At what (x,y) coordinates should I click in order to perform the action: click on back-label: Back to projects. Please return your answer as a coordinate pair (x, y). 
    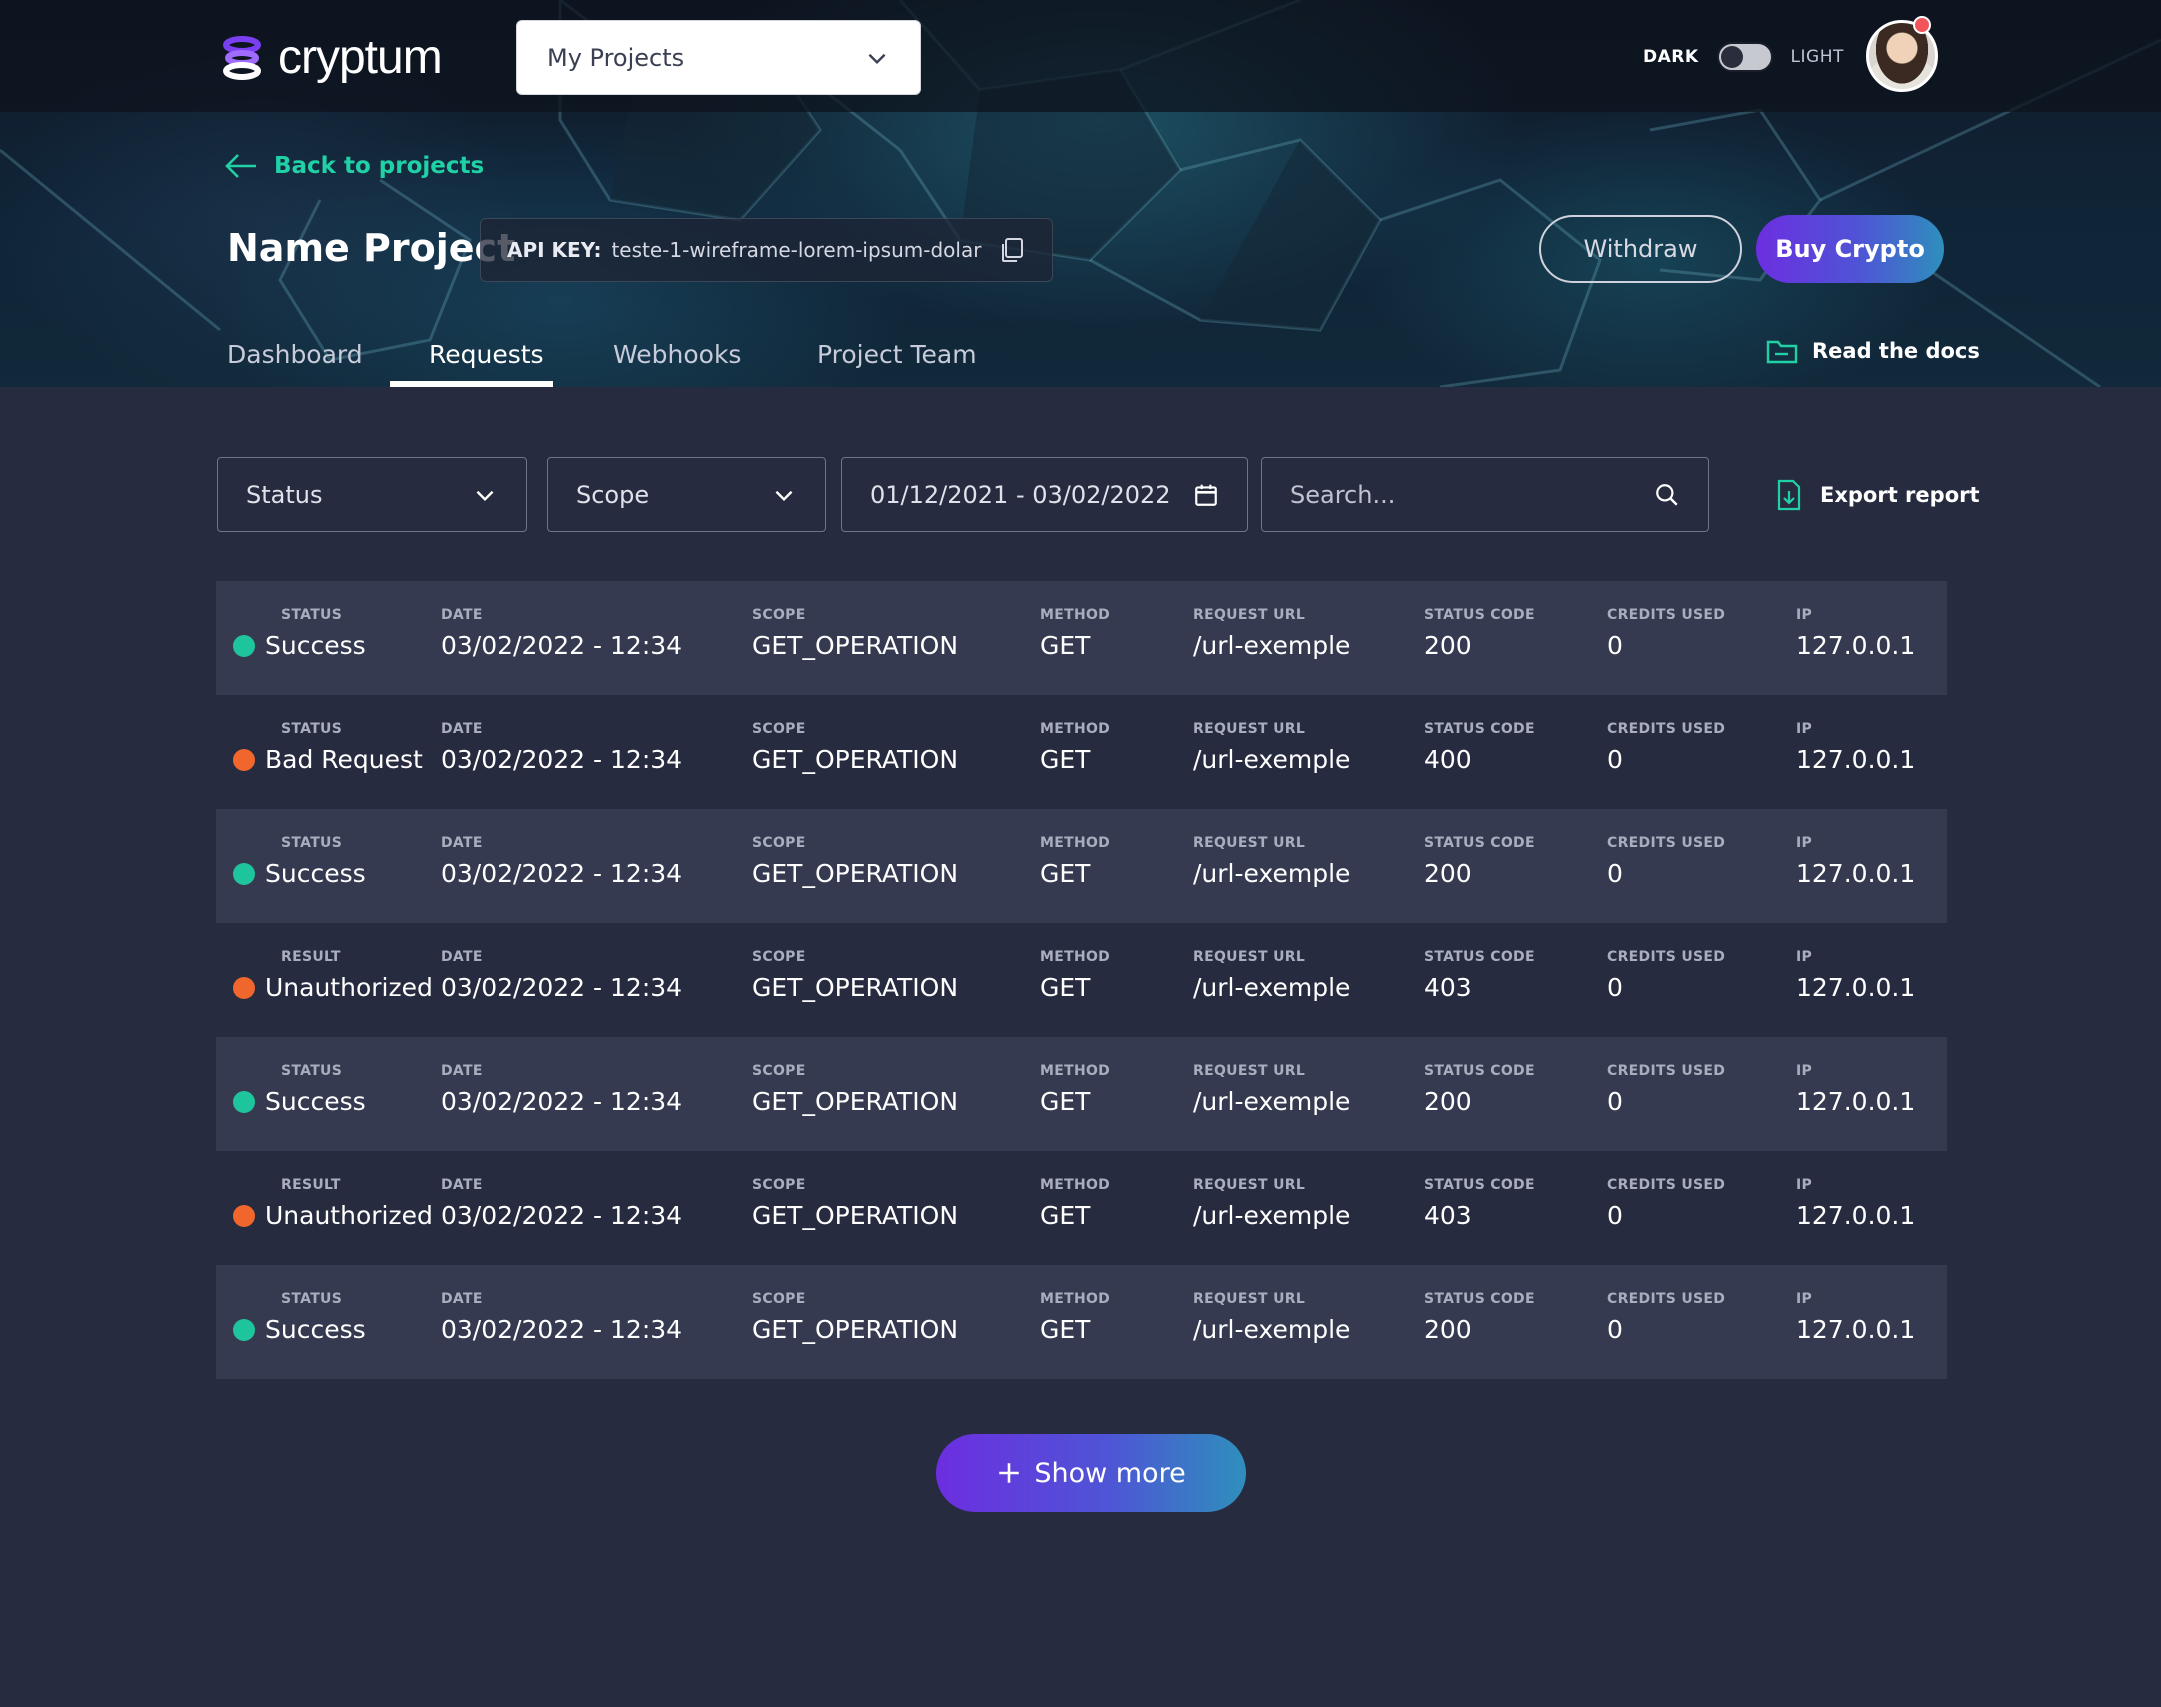
    Looking at the image, I should click on (379, 166).